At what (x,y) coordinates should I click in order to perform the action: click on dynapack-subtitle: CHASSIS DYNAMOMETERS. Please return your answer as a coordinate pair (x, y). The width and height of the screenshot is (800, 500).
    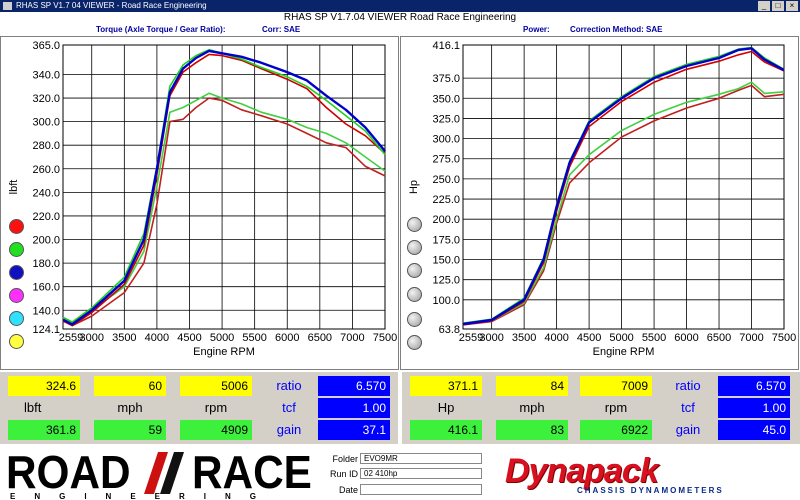
    Looking at the image, I should click on (650, 490).